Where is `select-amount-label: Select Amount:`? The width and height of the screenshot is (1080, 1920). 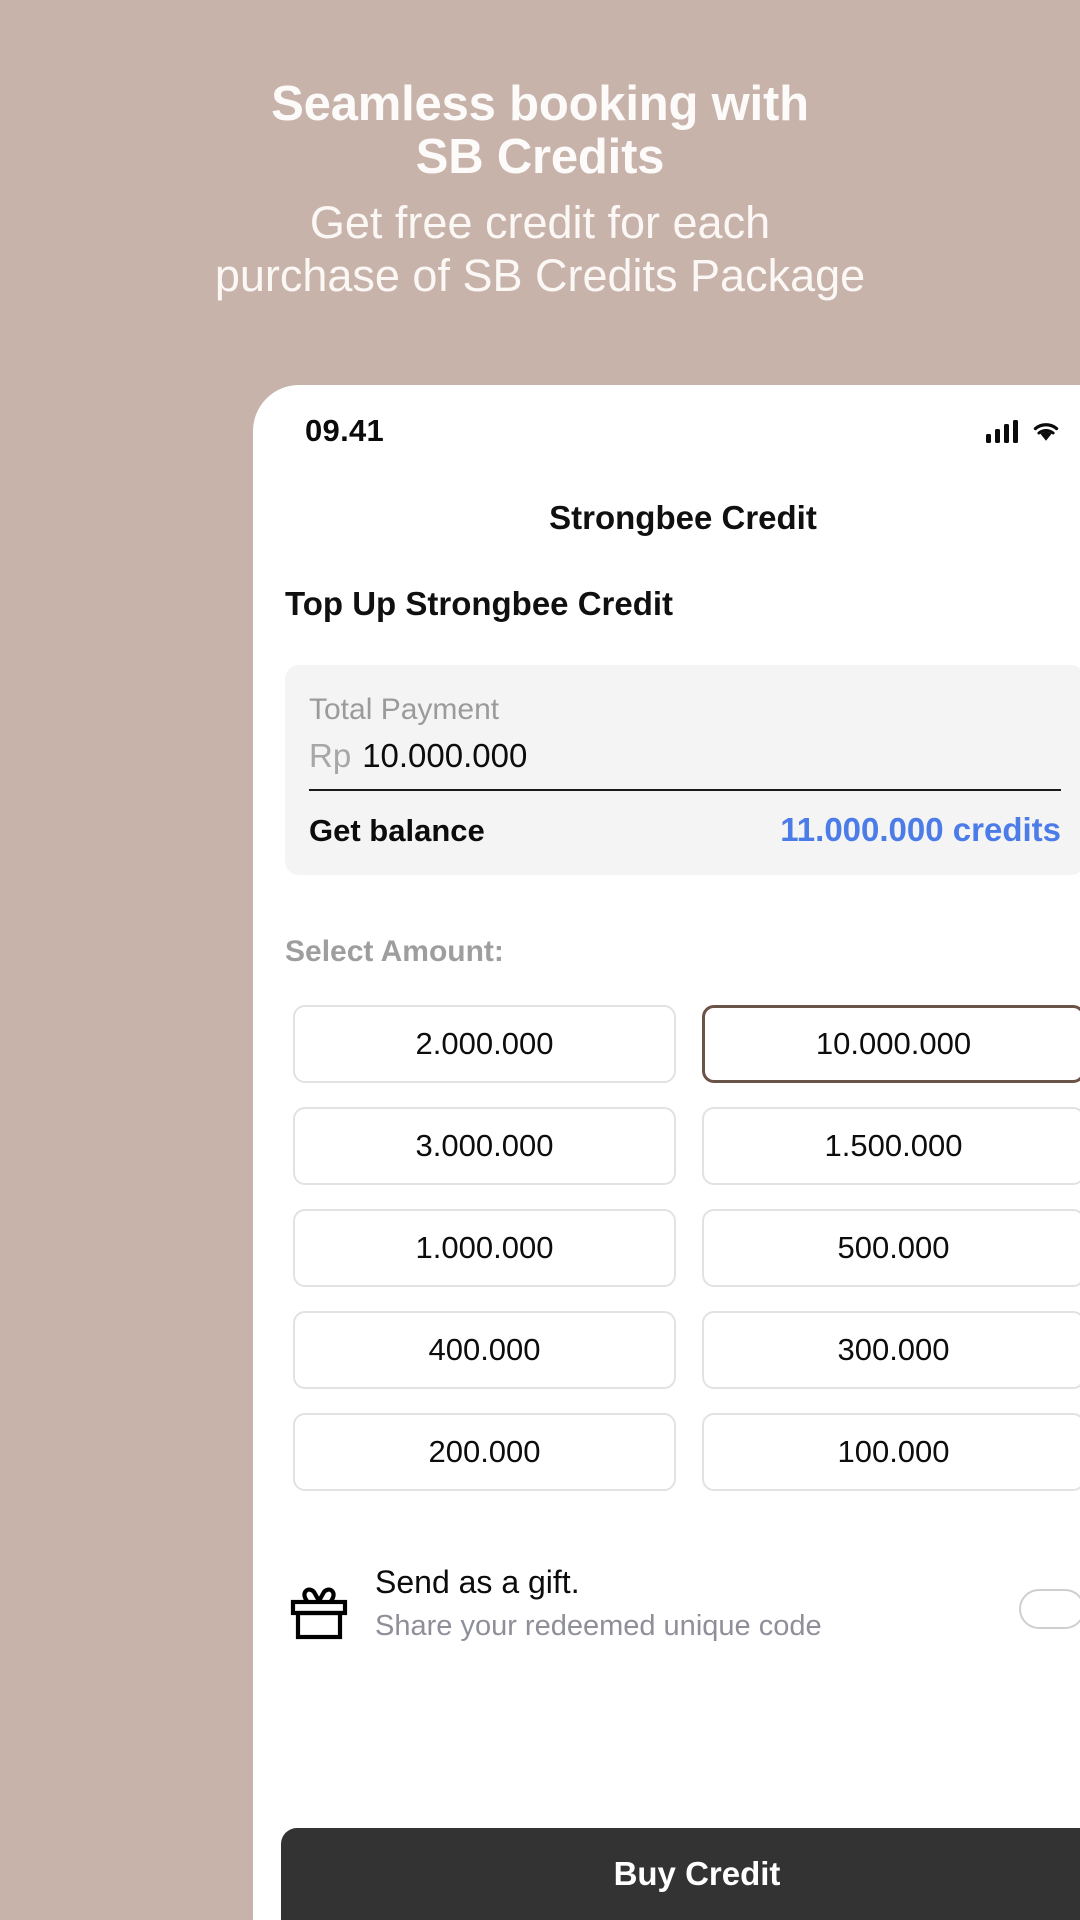
select-amount-label: Select Amount: is located at coordinates (394, 951).